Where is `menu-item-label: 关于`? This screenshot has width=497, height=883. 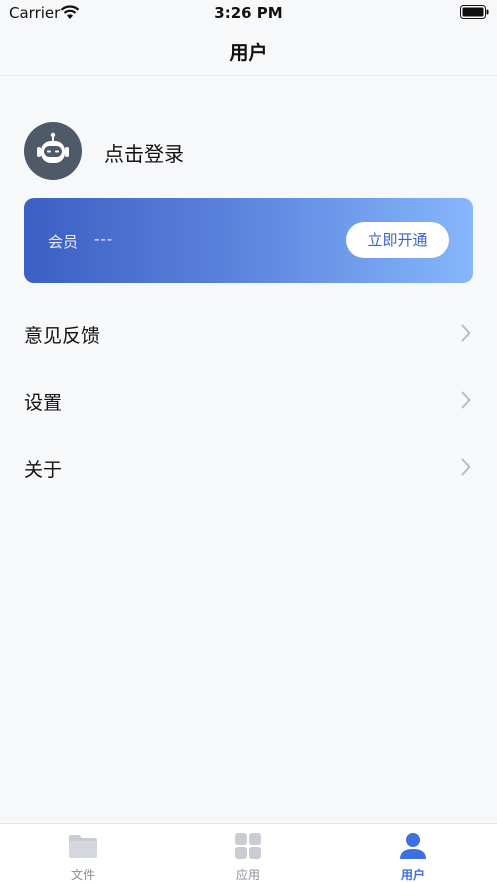 menu-item-label: 关于 is located at coordinates (43, 470).